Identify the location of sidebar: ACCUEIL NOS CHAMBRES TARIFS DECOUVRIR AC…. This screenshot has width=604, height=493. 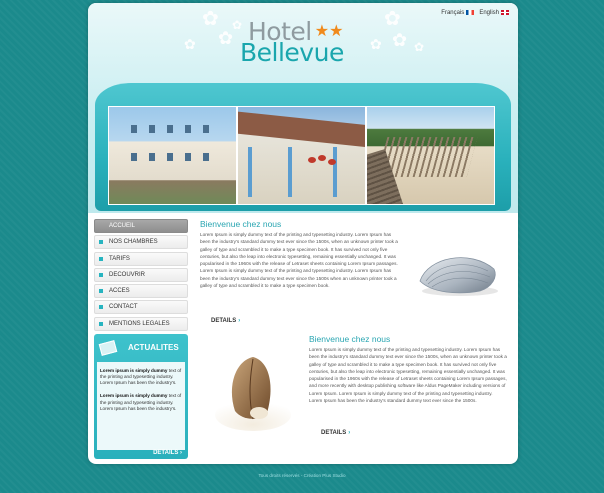
(141, 339).